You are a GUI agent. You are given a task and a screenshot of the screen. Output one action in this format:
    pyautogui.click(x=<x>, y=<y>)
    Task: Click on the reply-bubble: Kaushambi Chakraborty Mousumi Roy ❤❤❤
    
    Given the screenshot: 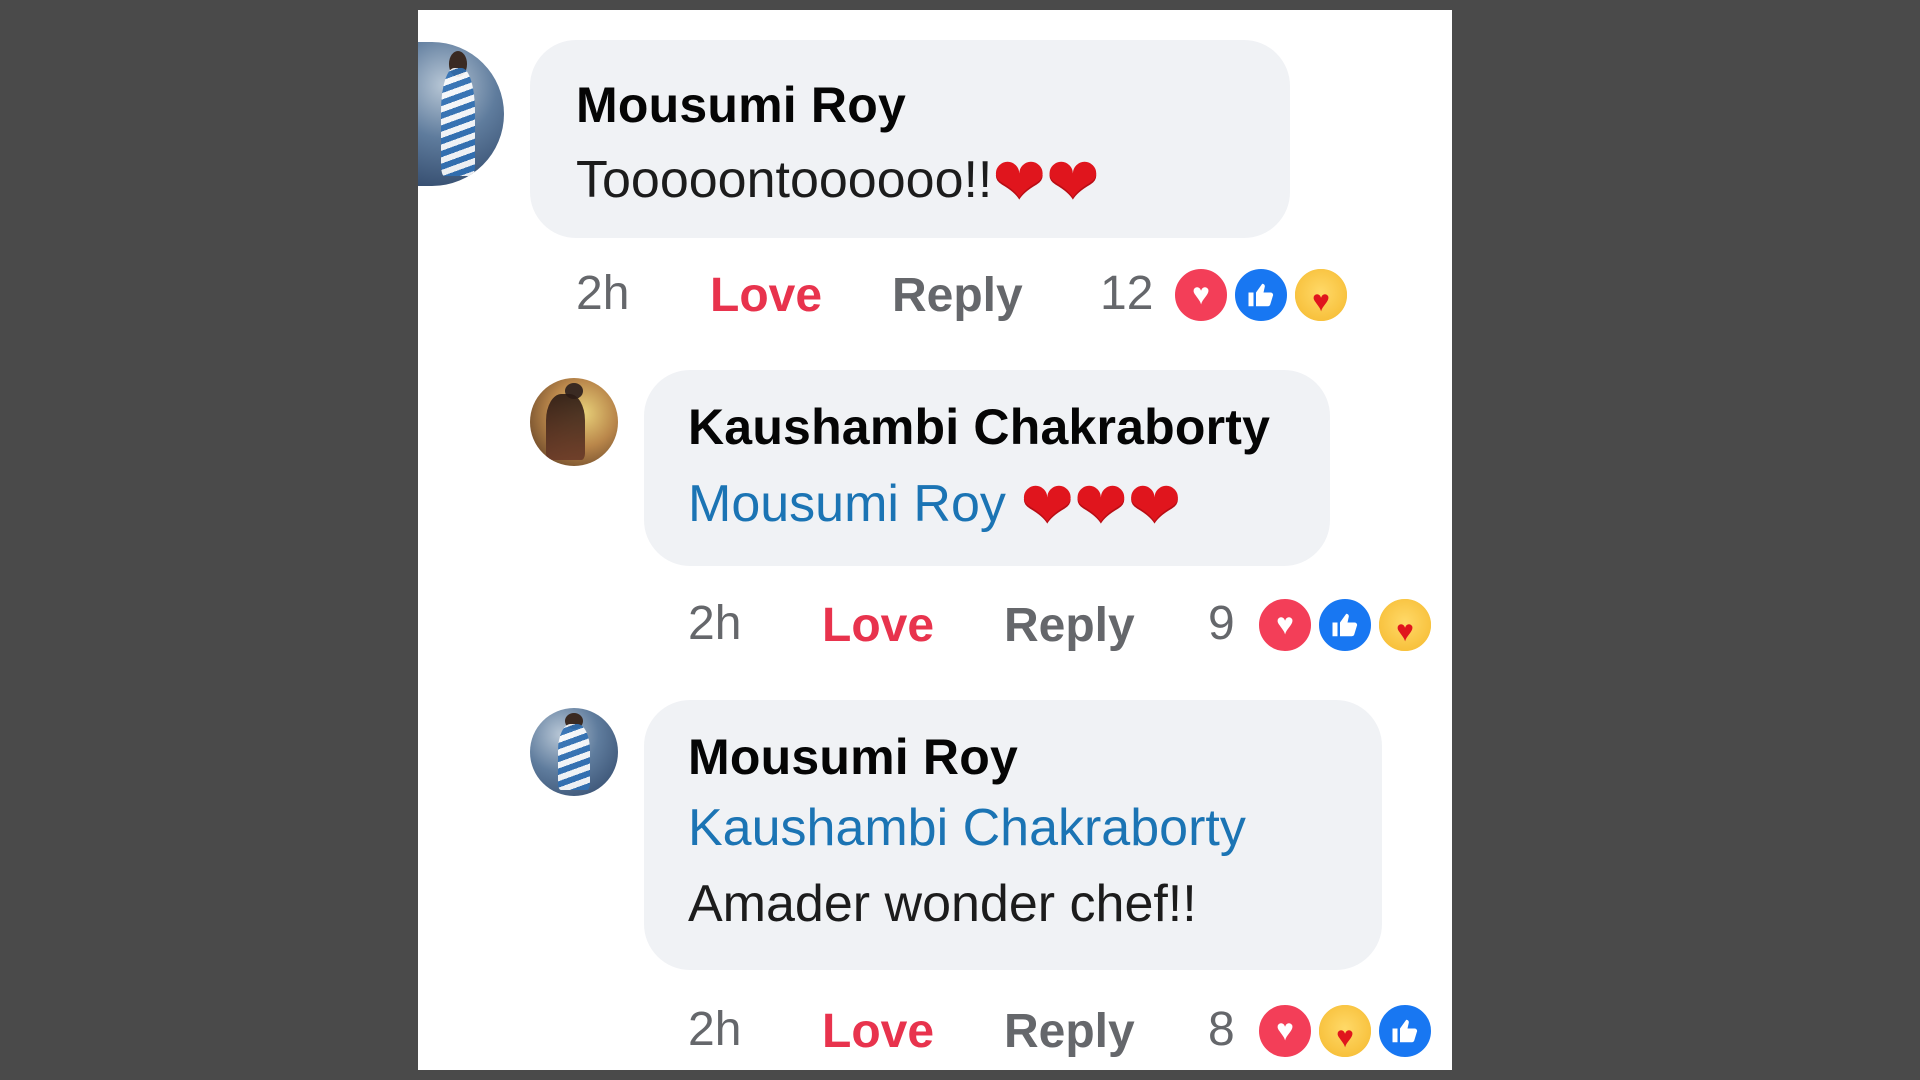 What is the action you would take?
    pyautogui.click(x=987, y=468)
    